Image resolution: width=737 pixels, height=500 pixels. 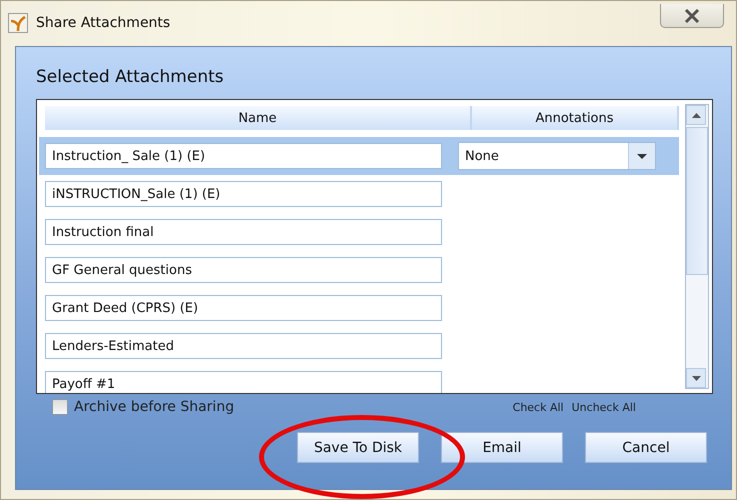 What do you see at coordinates (243, 156) in the screenshot?
I see `name-field: Instruction_ Sale (1) (E)` at bounding box center [243, 156].